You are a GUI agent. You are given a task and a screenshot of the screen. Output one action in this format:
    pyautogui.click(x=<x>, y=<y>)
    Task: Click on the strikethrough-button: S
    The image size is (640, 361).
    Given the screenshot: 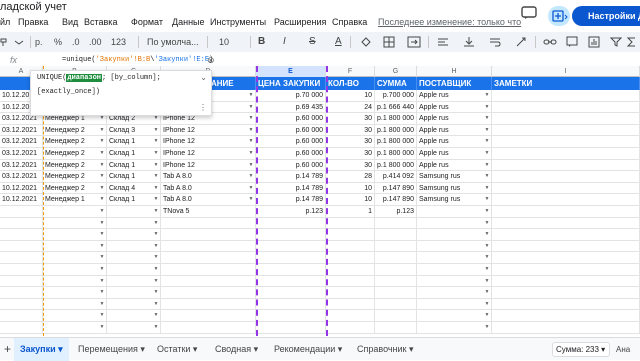 What is the action you would take?
    pyautogui.click(x=312, y=42)
    